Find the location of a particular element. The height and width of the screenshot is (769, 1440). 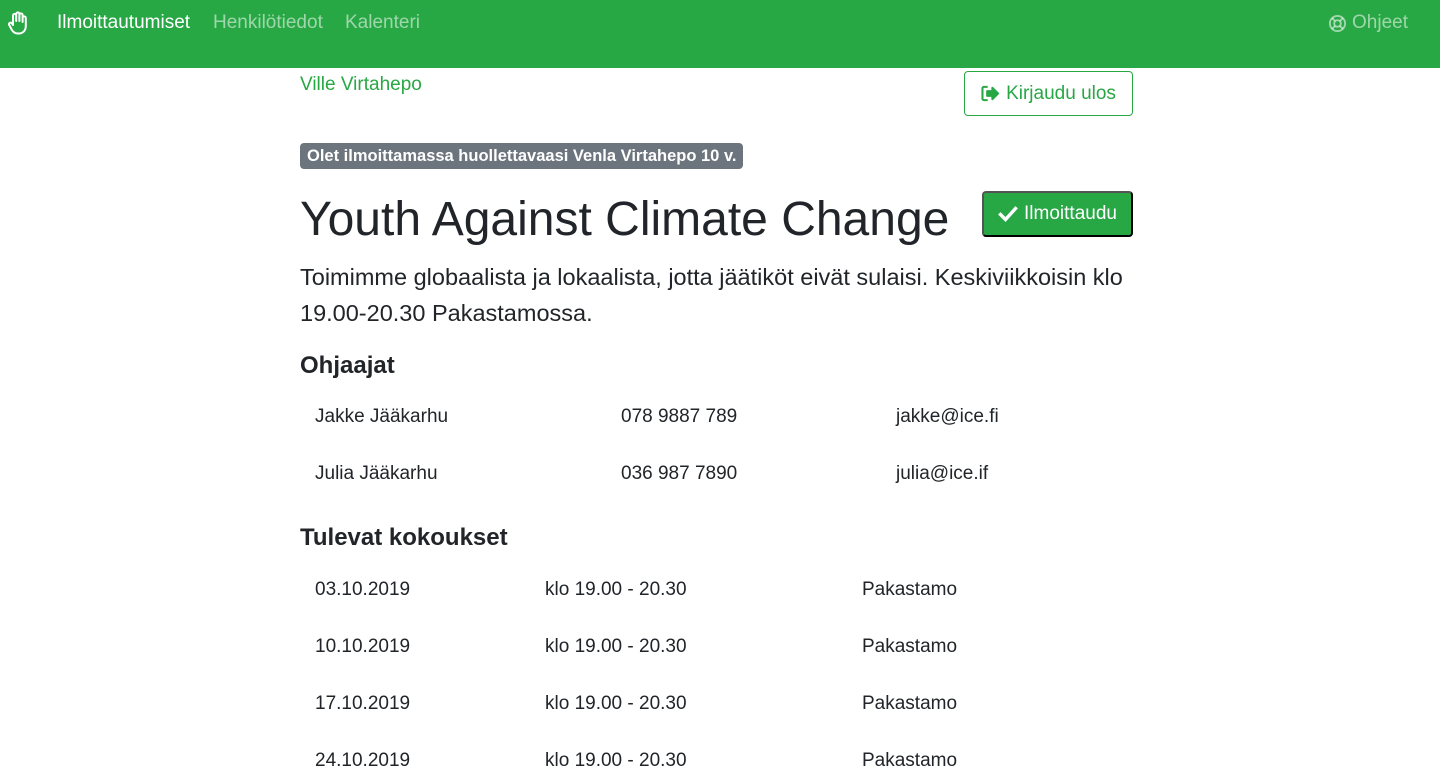

instructors-heading: Ohjaajat is located at coordinates (347, 365).